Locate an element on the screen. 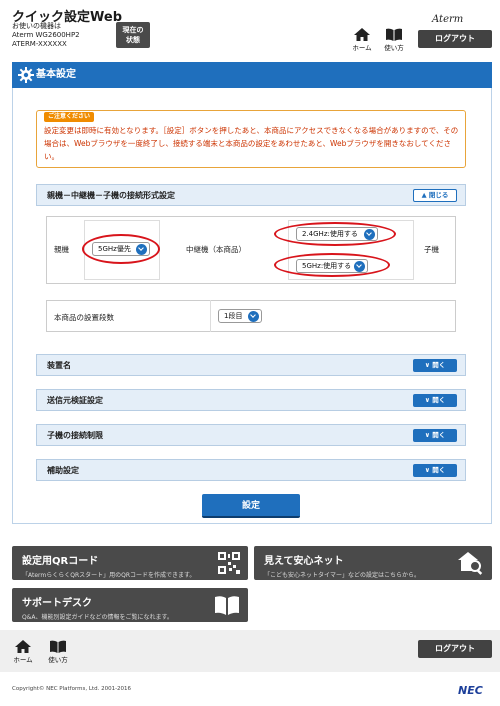 The image size is (500, 706). device-label: お使いの機器は is located at coordinates (36, 26).